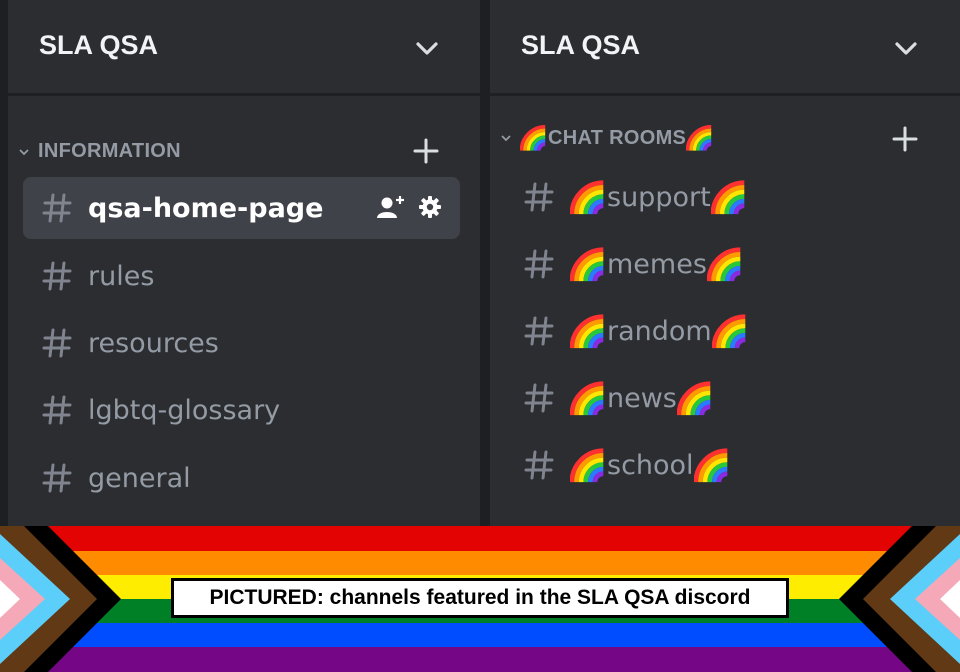  What do you see at coordinates (139, 478) in the screenshot?
I see `channel-name: general` at bounding box center [139, 478].